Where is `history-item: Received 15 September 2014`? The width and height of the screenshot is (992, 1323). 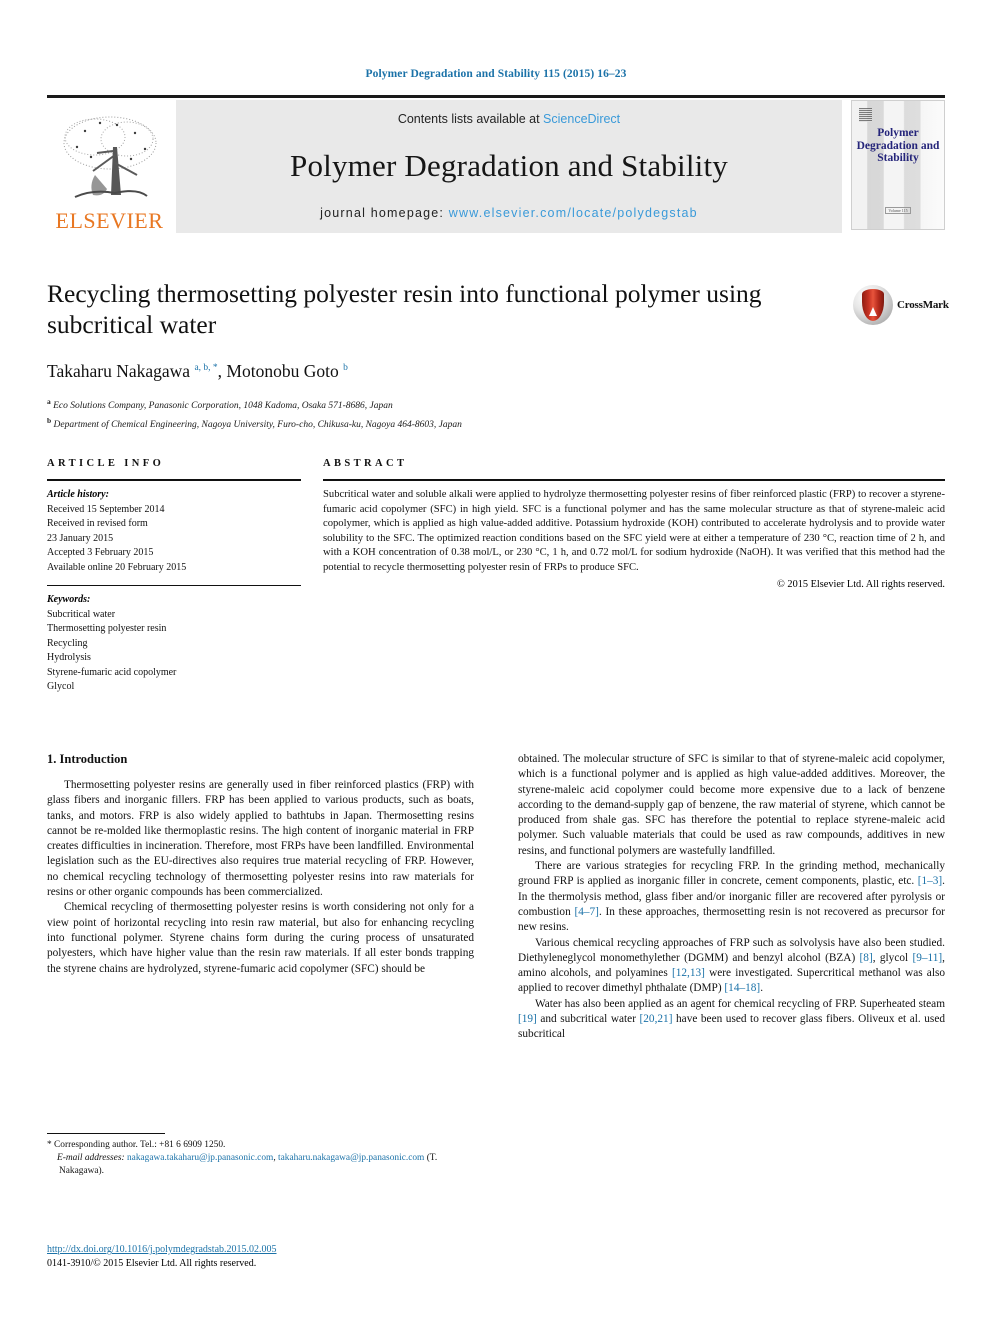
history-item: Received 15 September 2014 is located at coordinates (106, 509).